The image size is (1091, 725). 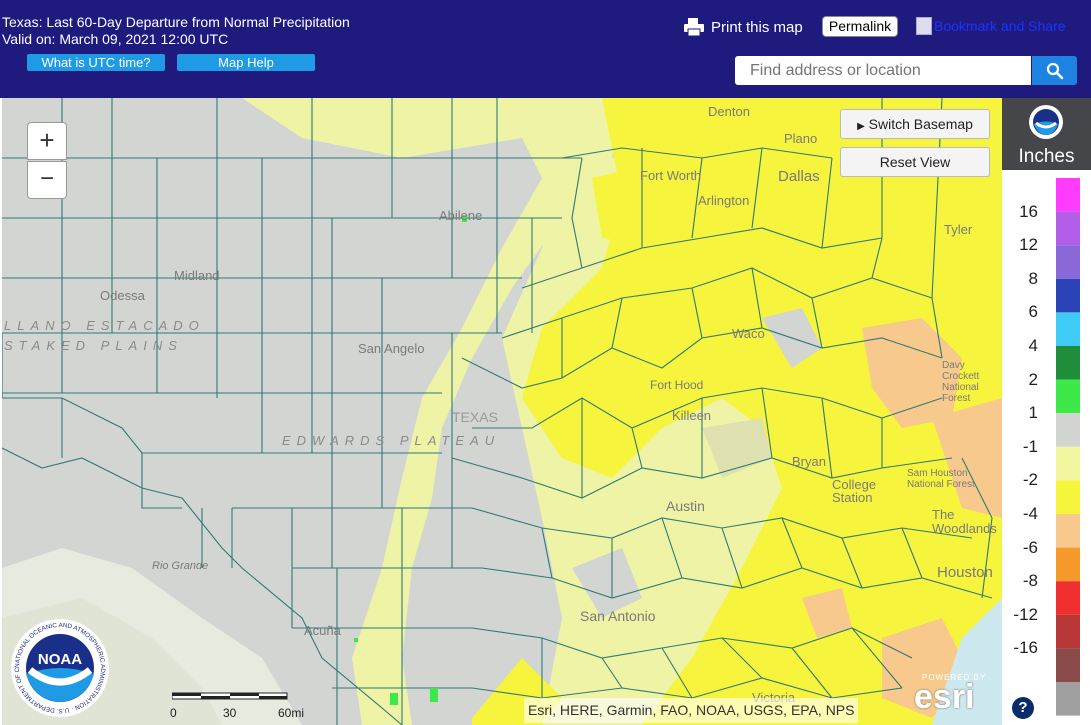 What do you see at coordinates (1033, 413) in the screenshot?
I see `legend-tick-label: 1` at bounding box center [1033, 413].